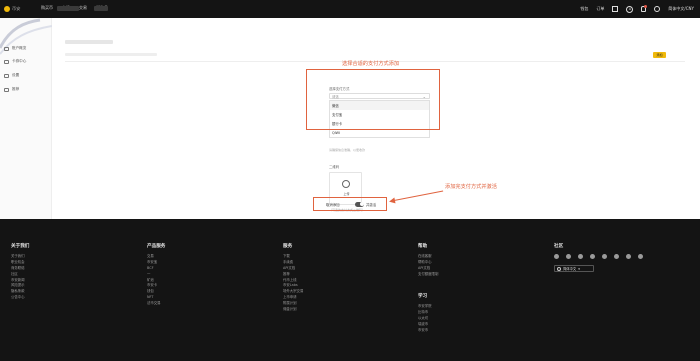 The width and height of the screenshot is (700, 361). I want to click on sidebar-item-settings: 设置, so click(11, 75).